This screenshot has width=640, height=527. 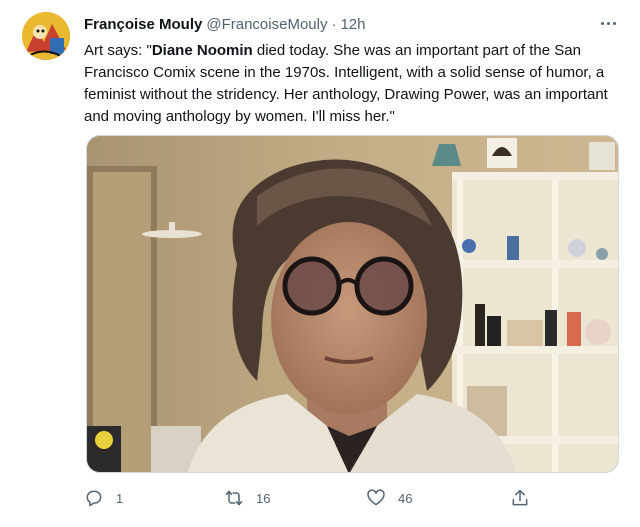 I want to click on tweet-text-bold: Diane Noomin, so click(x=202, y=50).